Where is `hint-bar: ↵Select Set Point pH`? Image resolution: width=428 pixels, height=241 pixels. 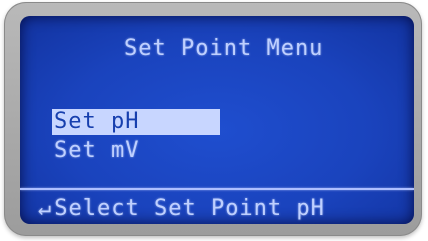
hint-bar: ↵Select Set Point pH is located at coordinates (181, 208).